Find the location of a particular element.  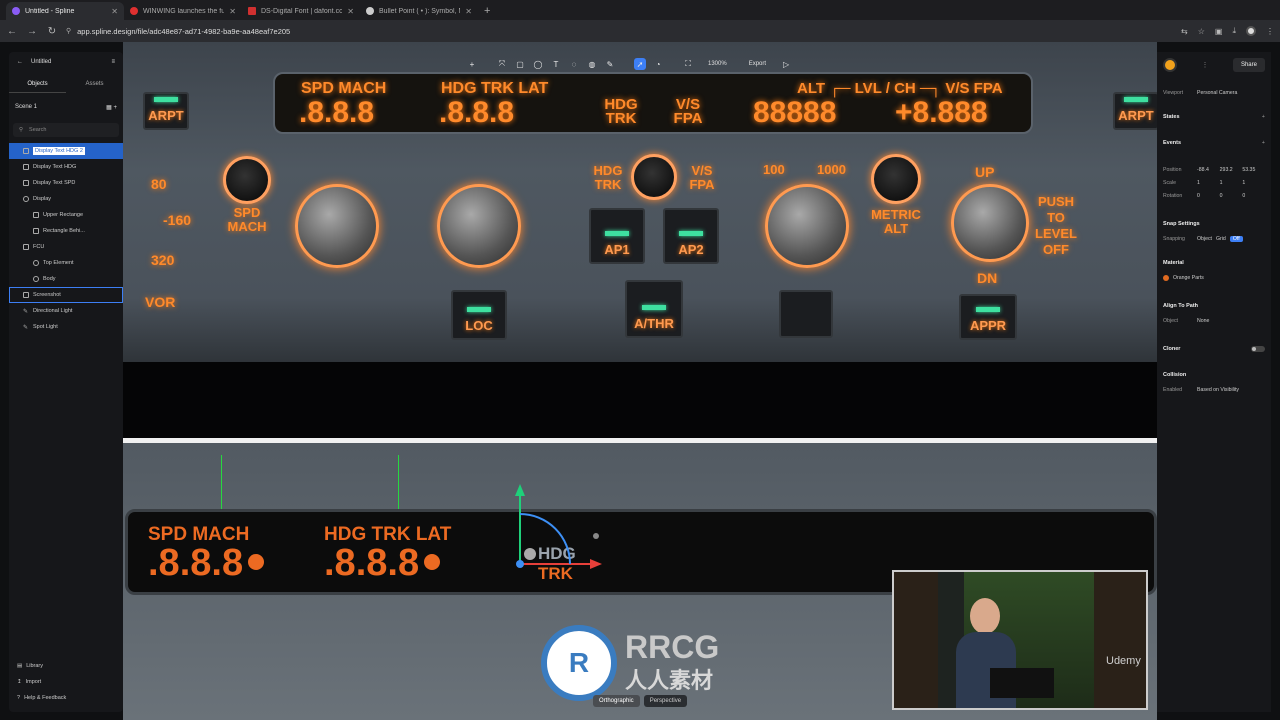

fit-view-icon: ⛶ is located at coordinates (688, 64).